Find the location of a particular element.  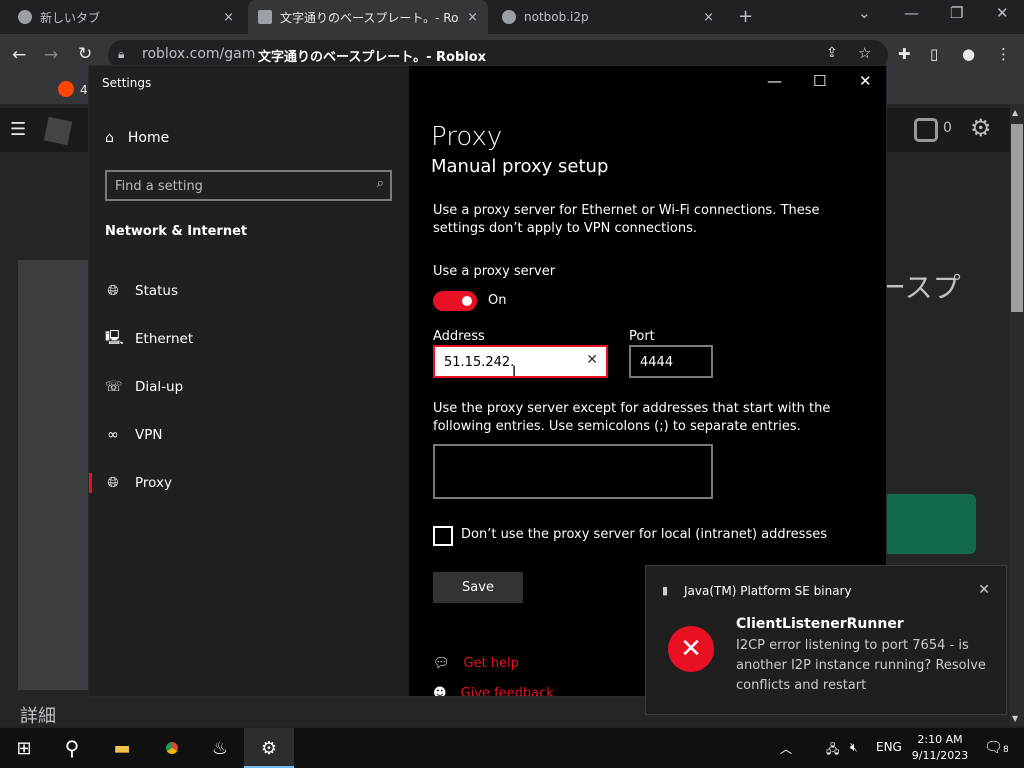

error-icon: ✕ is located at coordinates (691, 649).